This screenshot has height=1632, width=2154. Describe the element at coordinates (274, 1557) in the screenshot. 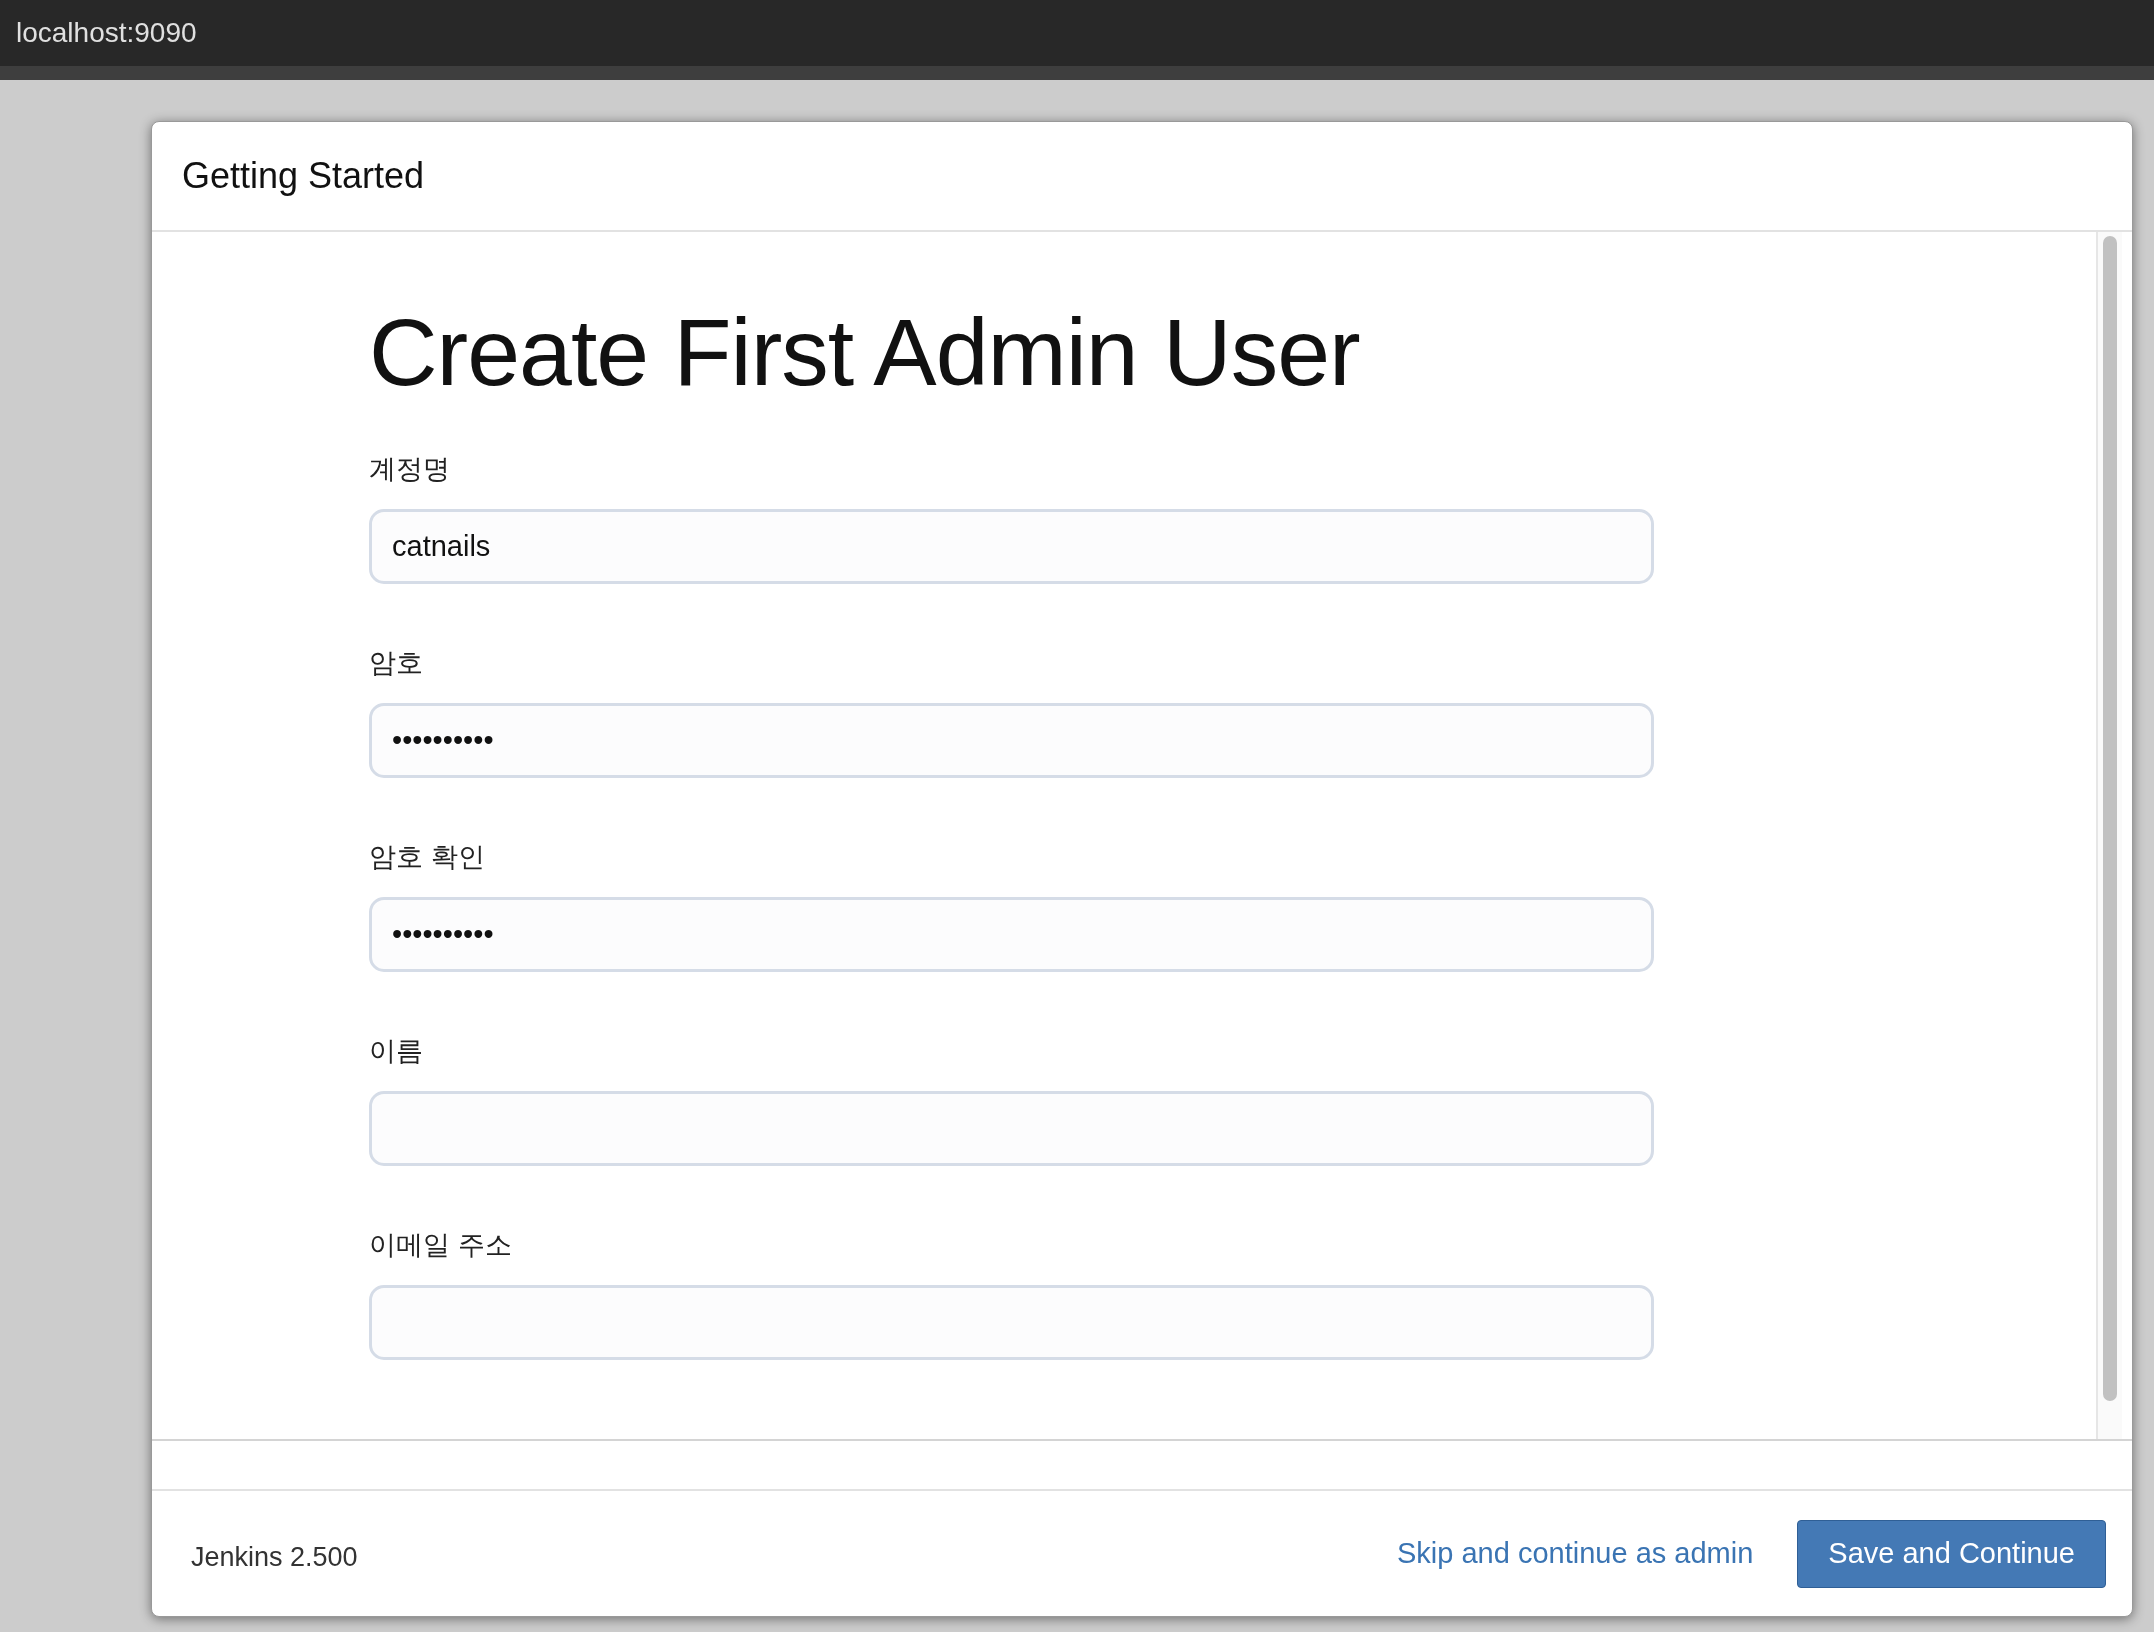

I see `version-text: Jenkins 2.500` at that location.